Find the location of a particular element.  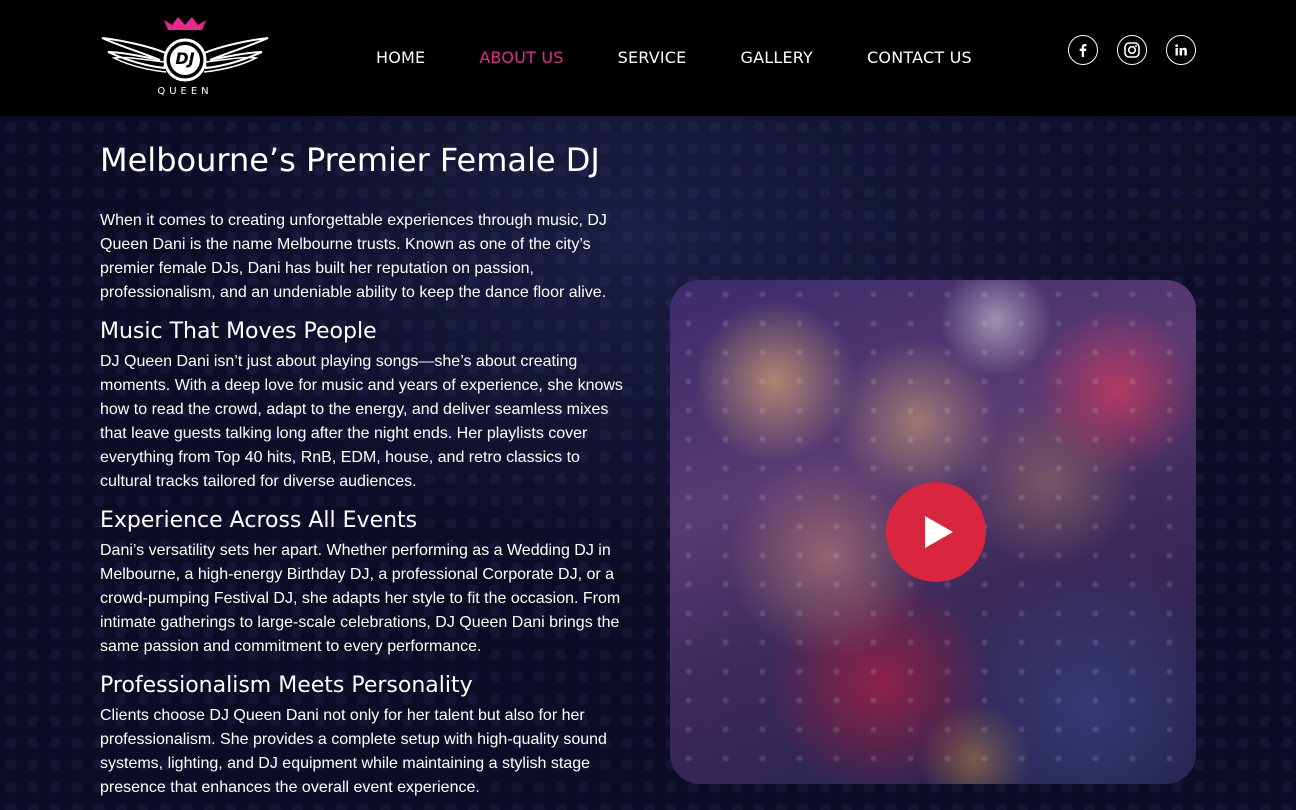

instagram-icon is located at coordinates (1132, 50).